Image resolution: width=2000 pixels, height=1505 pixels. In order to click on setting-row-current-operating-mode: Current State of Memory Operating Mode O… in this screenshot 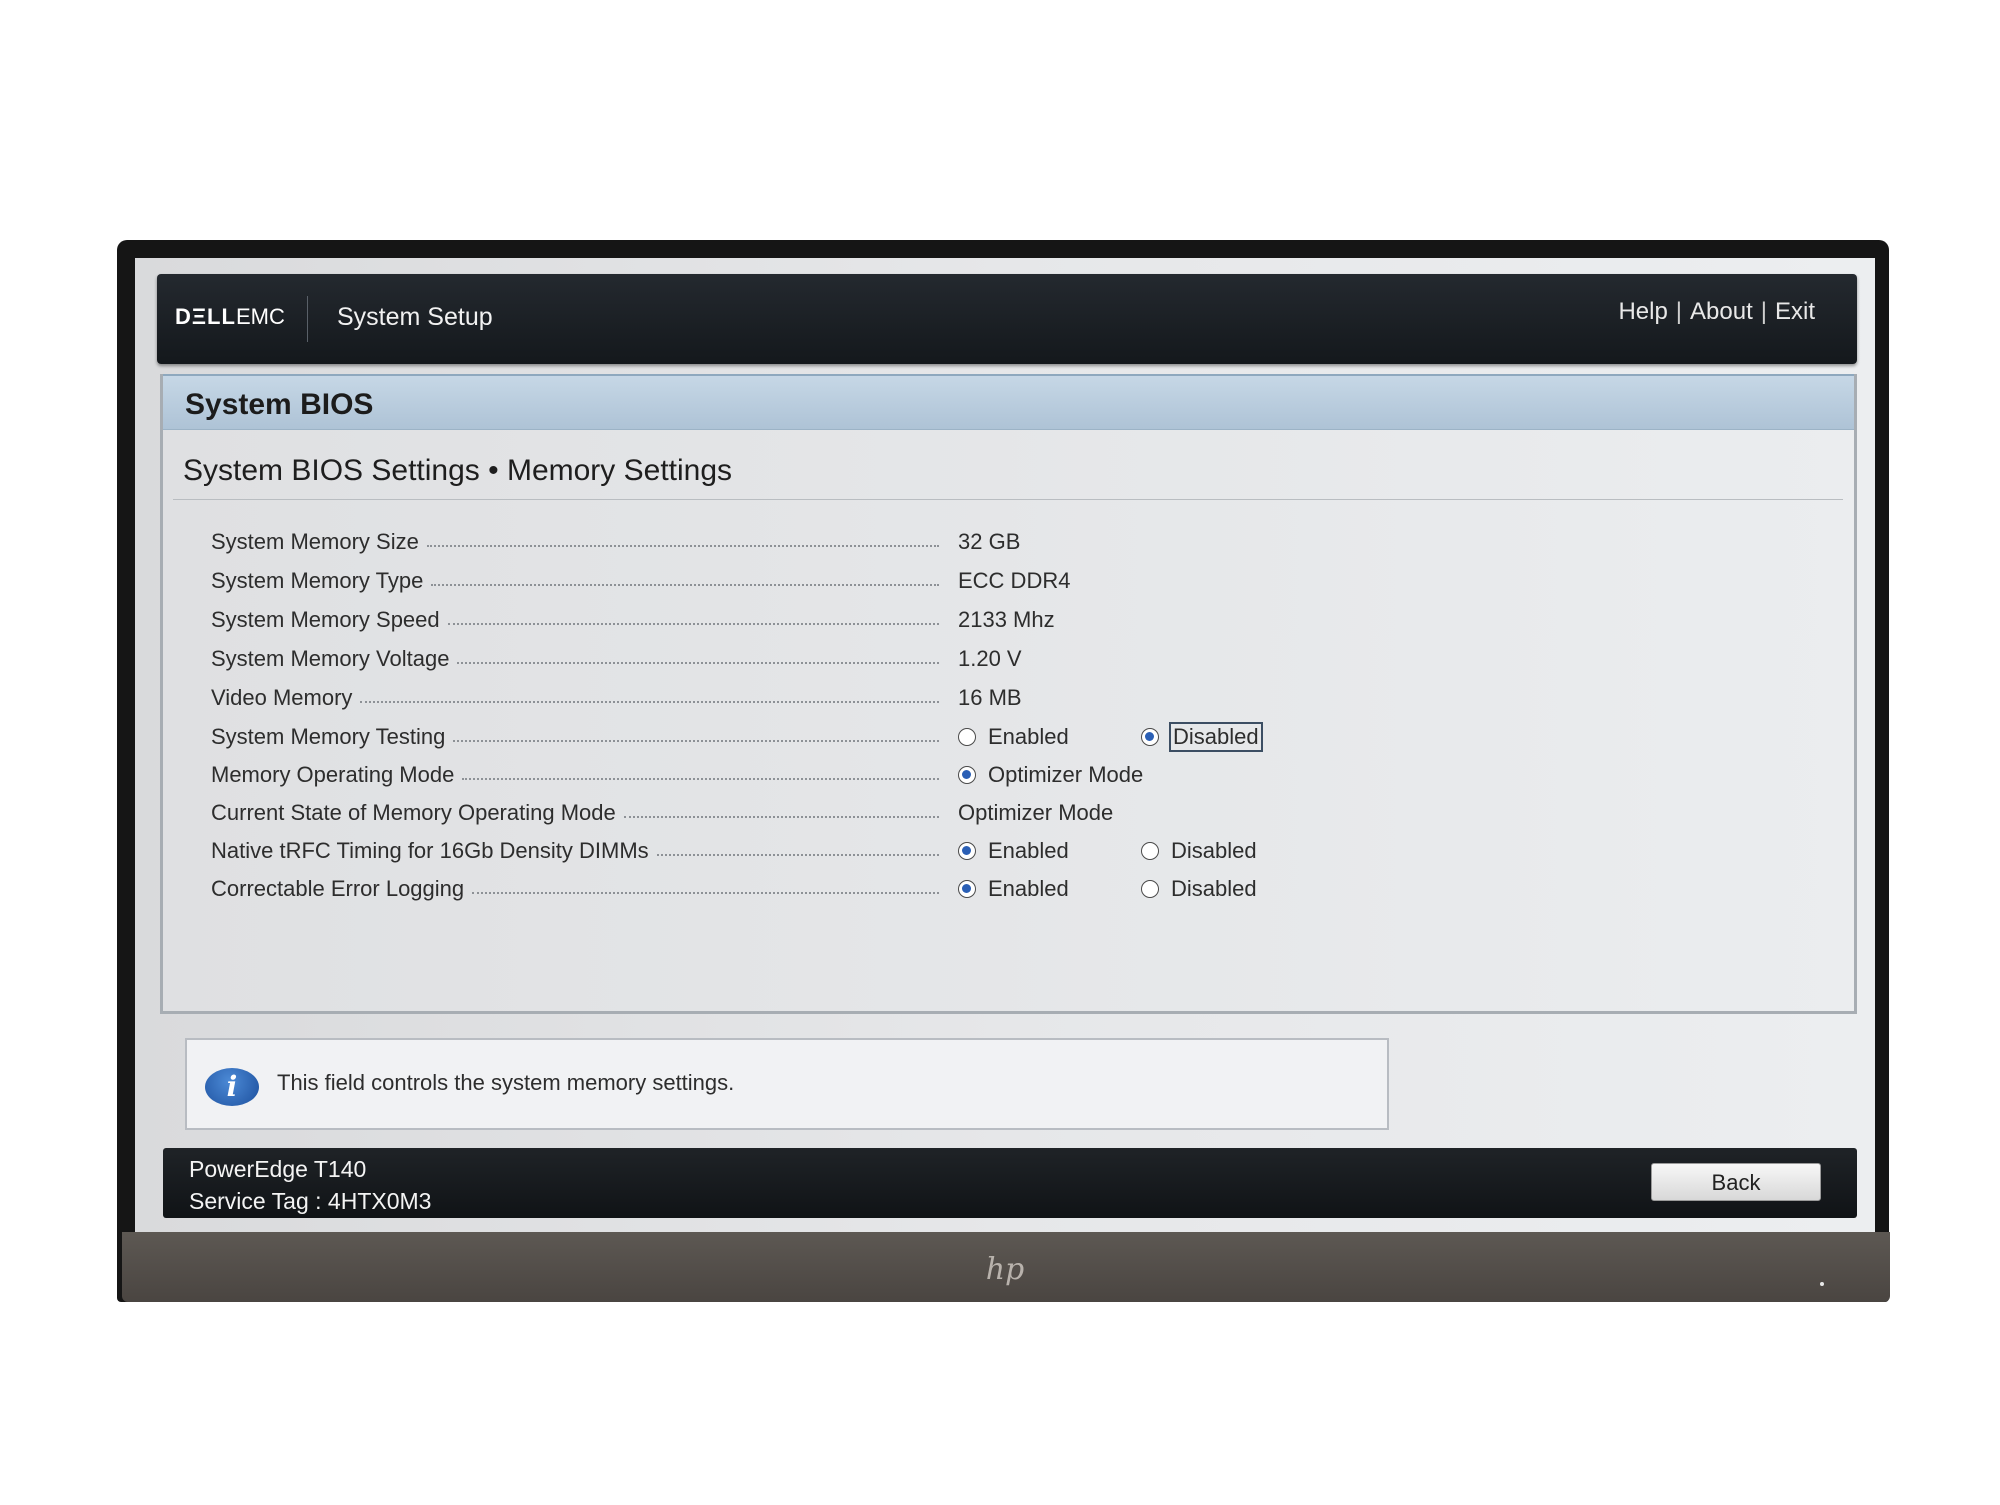, I will do `click(1008, 813)`.